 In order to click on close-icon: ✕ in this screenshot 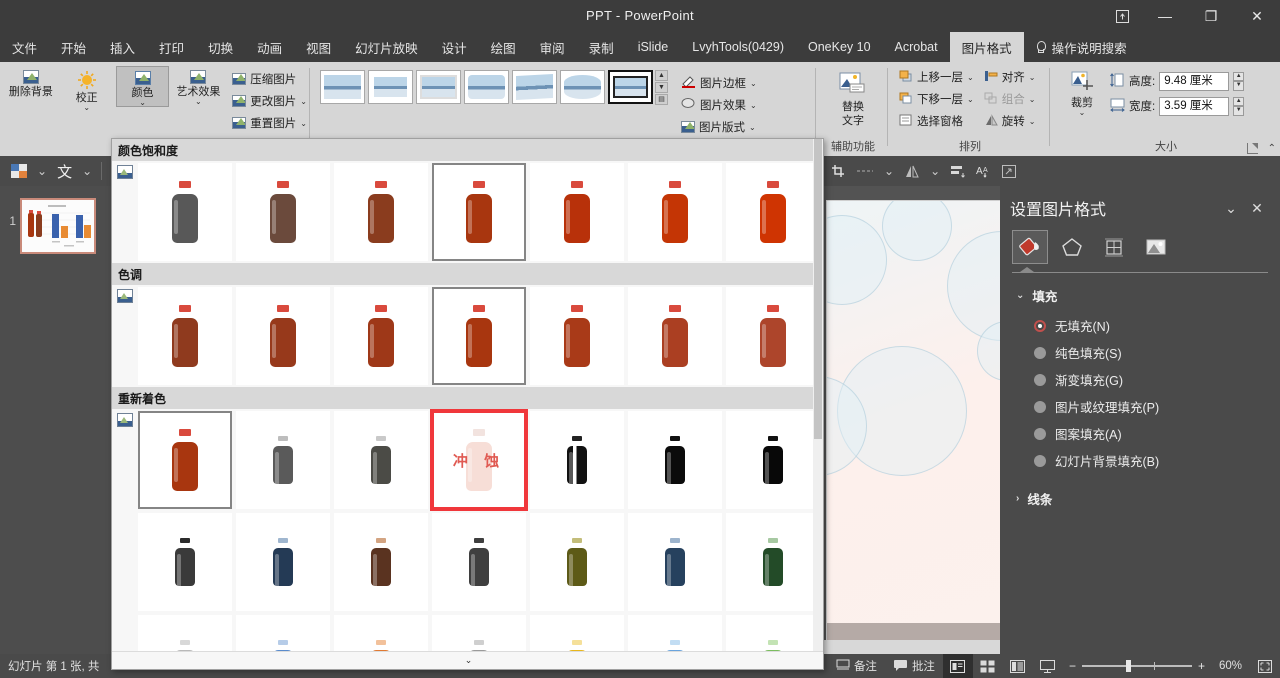, I will do `click(1257, 208)`.